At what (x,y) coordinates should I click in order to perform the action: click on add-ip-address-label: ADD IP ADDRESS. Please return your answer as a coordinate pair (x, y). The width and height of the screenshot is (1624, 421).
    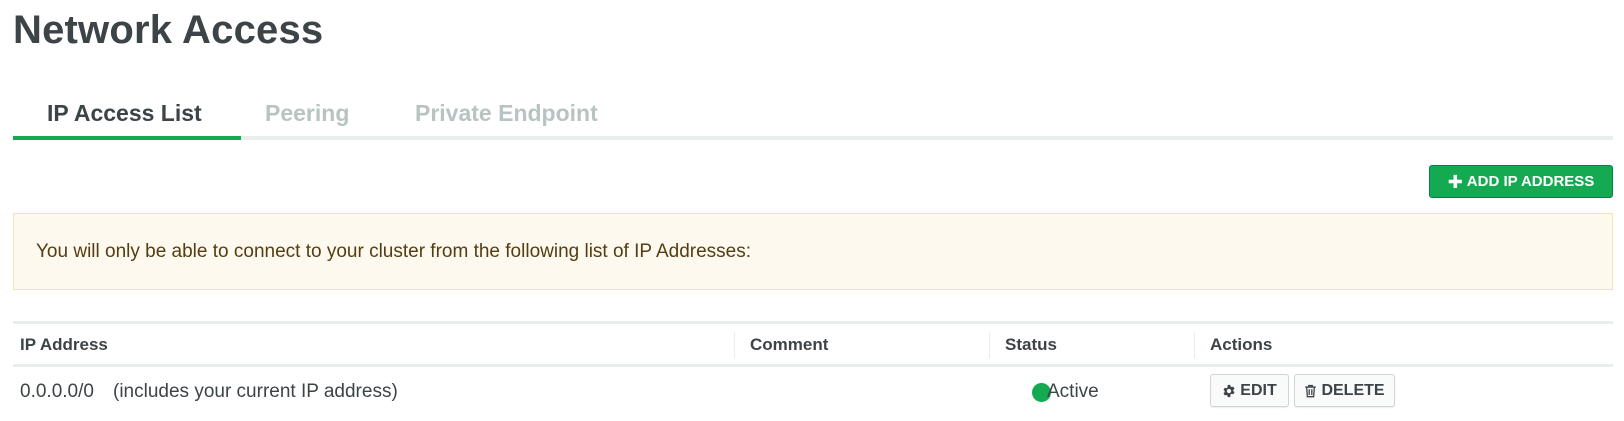
    Looking at the image, I should click on (1530, 181).